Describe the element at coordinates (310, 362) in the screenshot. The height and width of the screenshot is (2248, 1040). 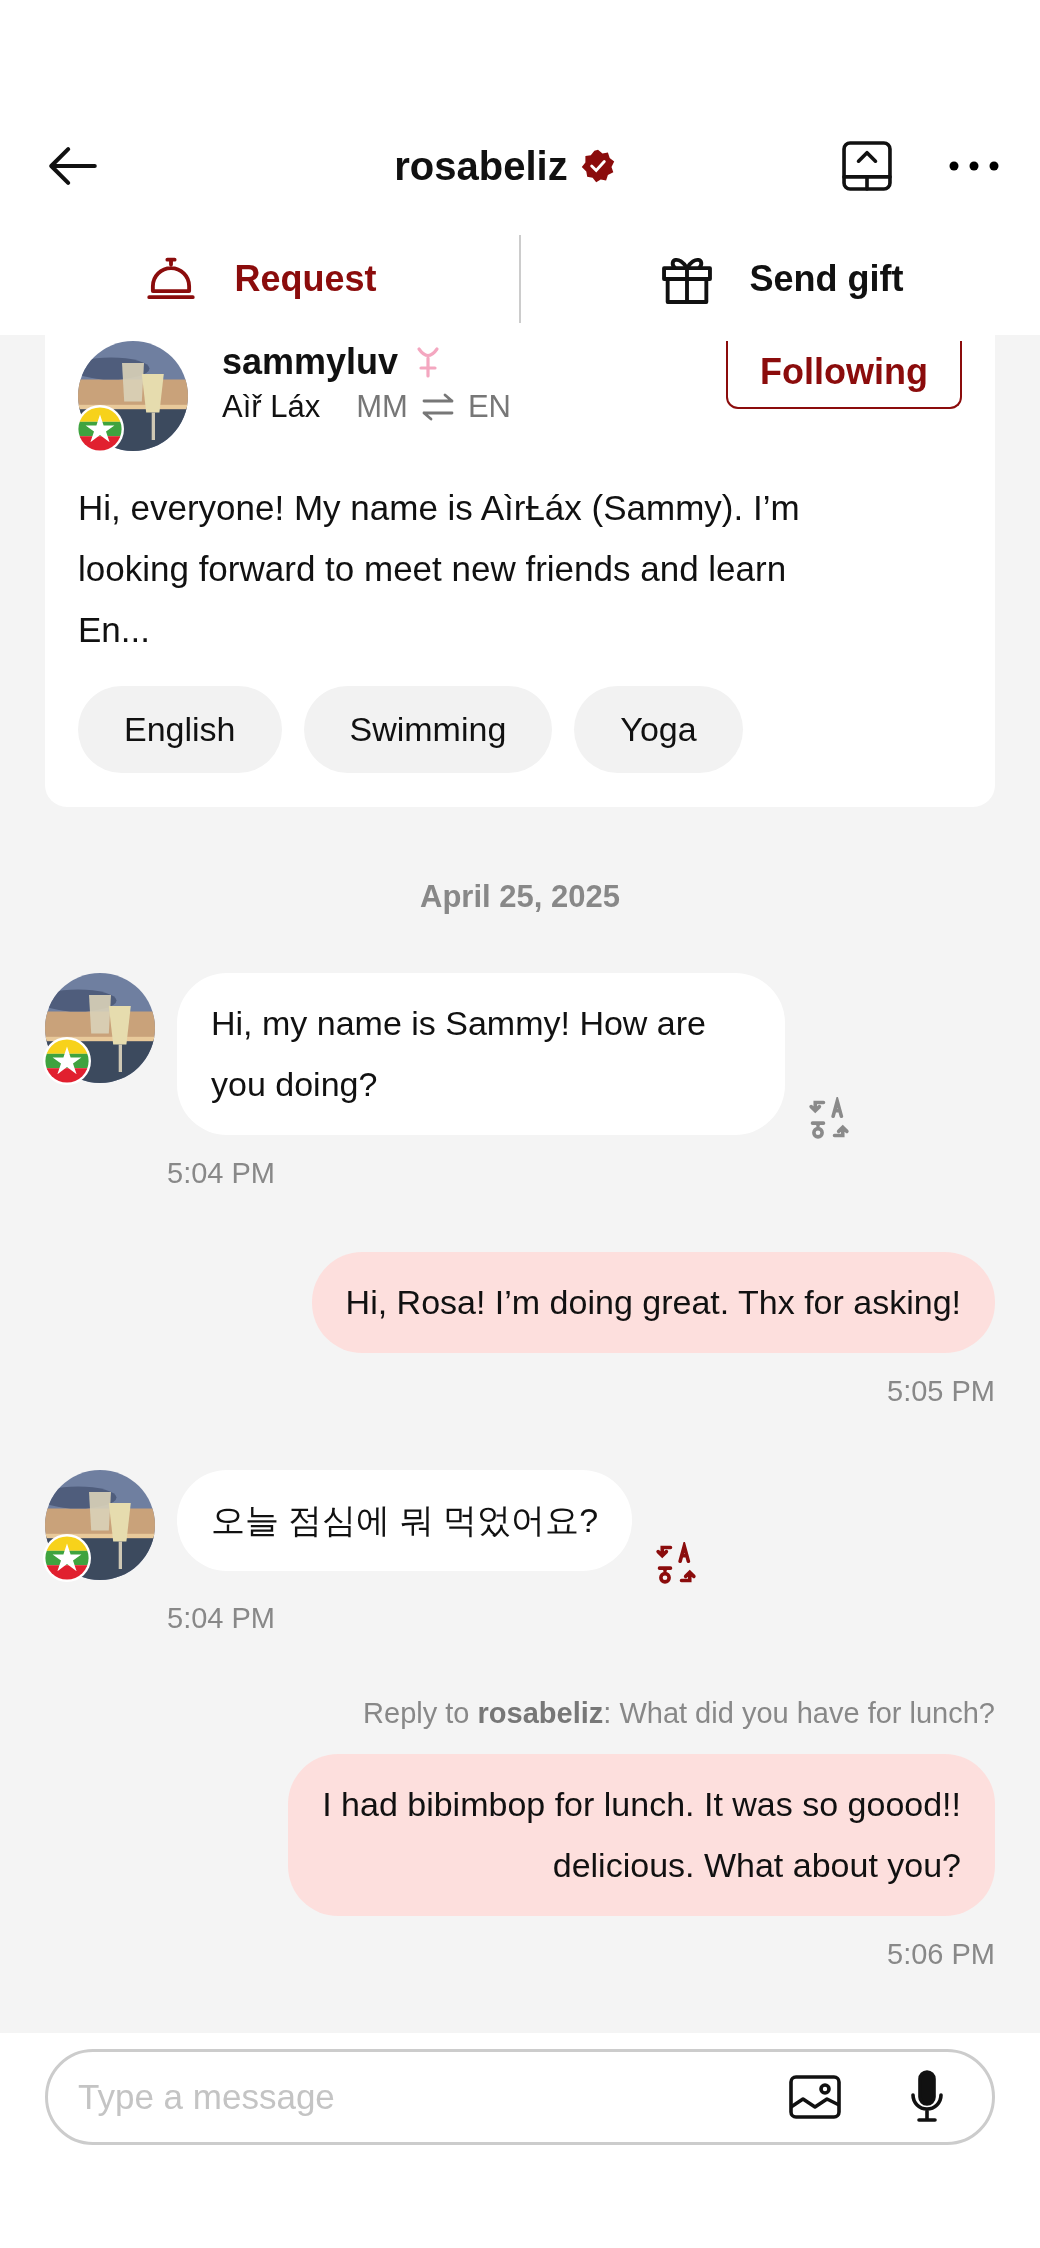
I see `user-name: sammyluv` at that location.